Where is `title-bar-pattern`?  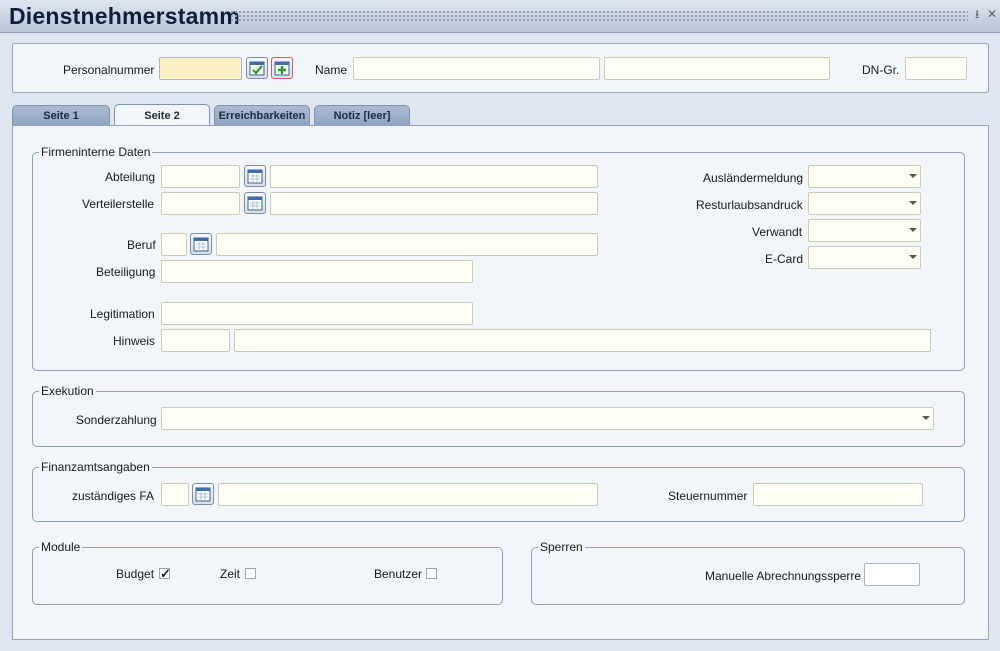
title-bar-pattern is located at coordinates (599, 16).